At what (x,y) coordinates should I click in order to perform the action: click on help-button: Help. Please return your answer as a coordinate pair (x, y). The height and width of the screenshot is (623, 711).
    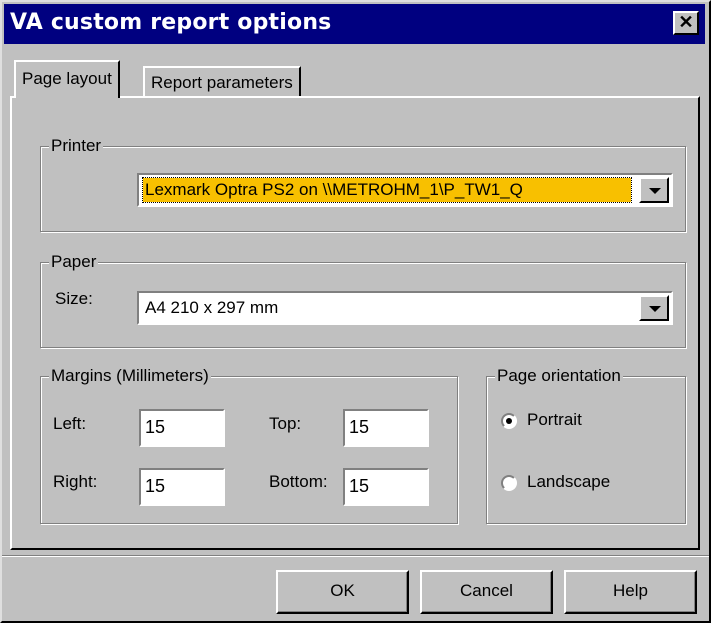
    Looking at the image, I should click on (630, 592).